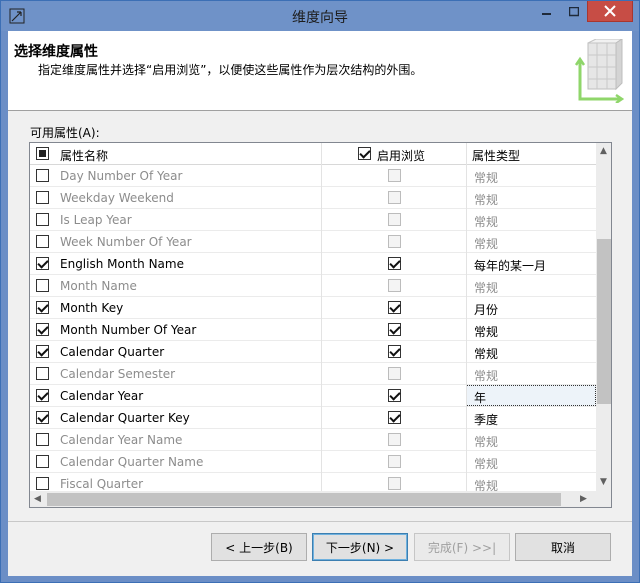 The width and height of the screenshot is (640, 583). What do you see at coordinates (56, 52) in the screenshot?
I see `page-title: 选择维度属性` at bounding box center [56, 52].